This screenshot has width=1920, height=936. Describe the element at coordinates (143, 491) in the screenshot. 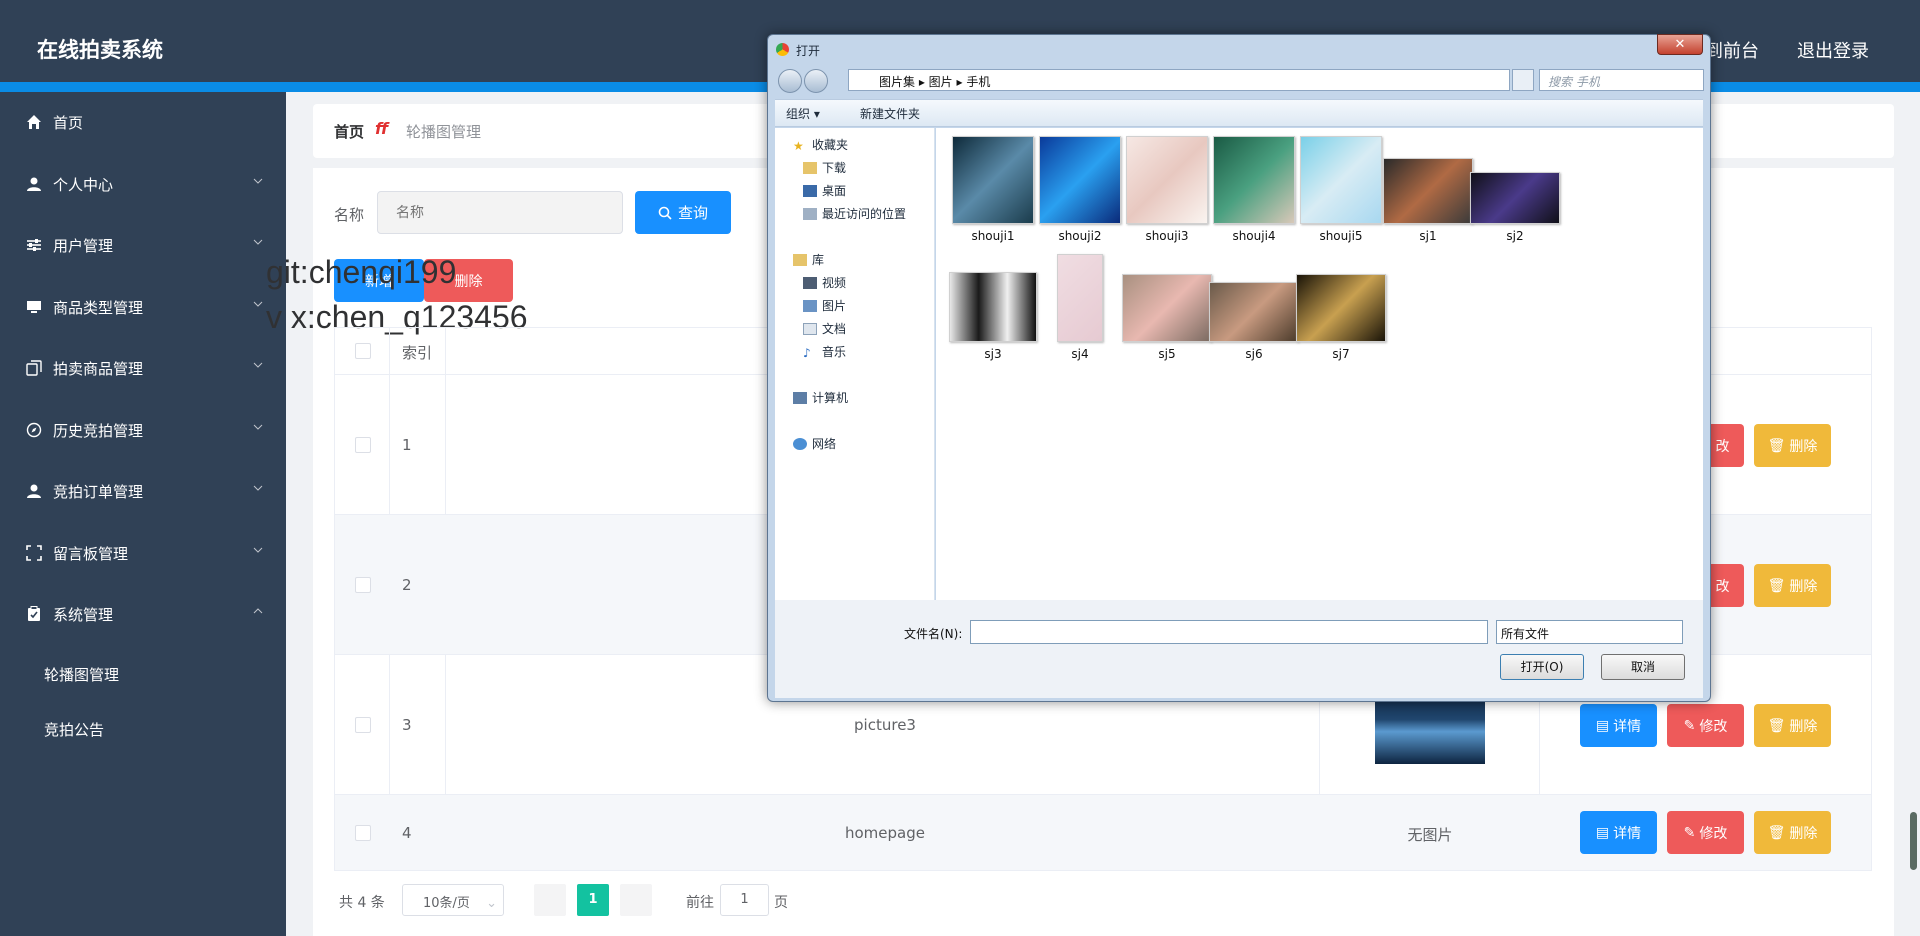

I see `sidebar-item-bid-orders: 竞拍订单管理` at that location.